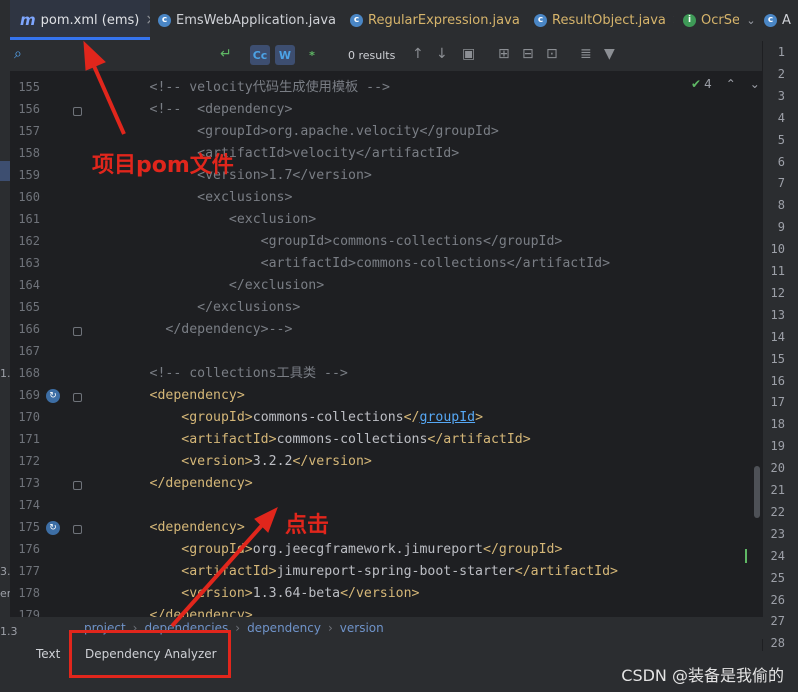  What do you see at coordinates (781, 73) in the screenshot?
I see `line-number: 2` at bounding box center [781, 73].